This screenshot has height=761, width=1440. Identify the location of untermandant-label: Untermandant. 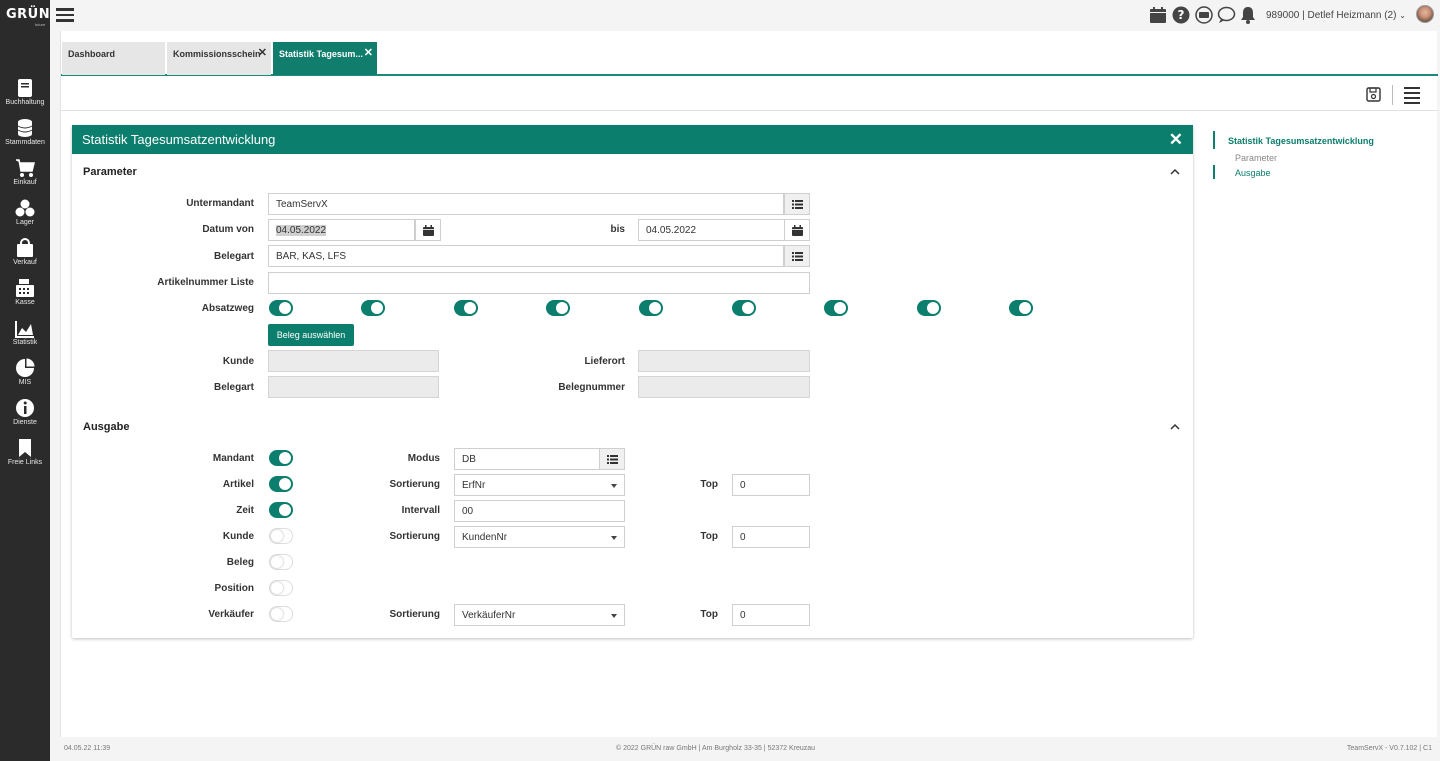
(220, 203).